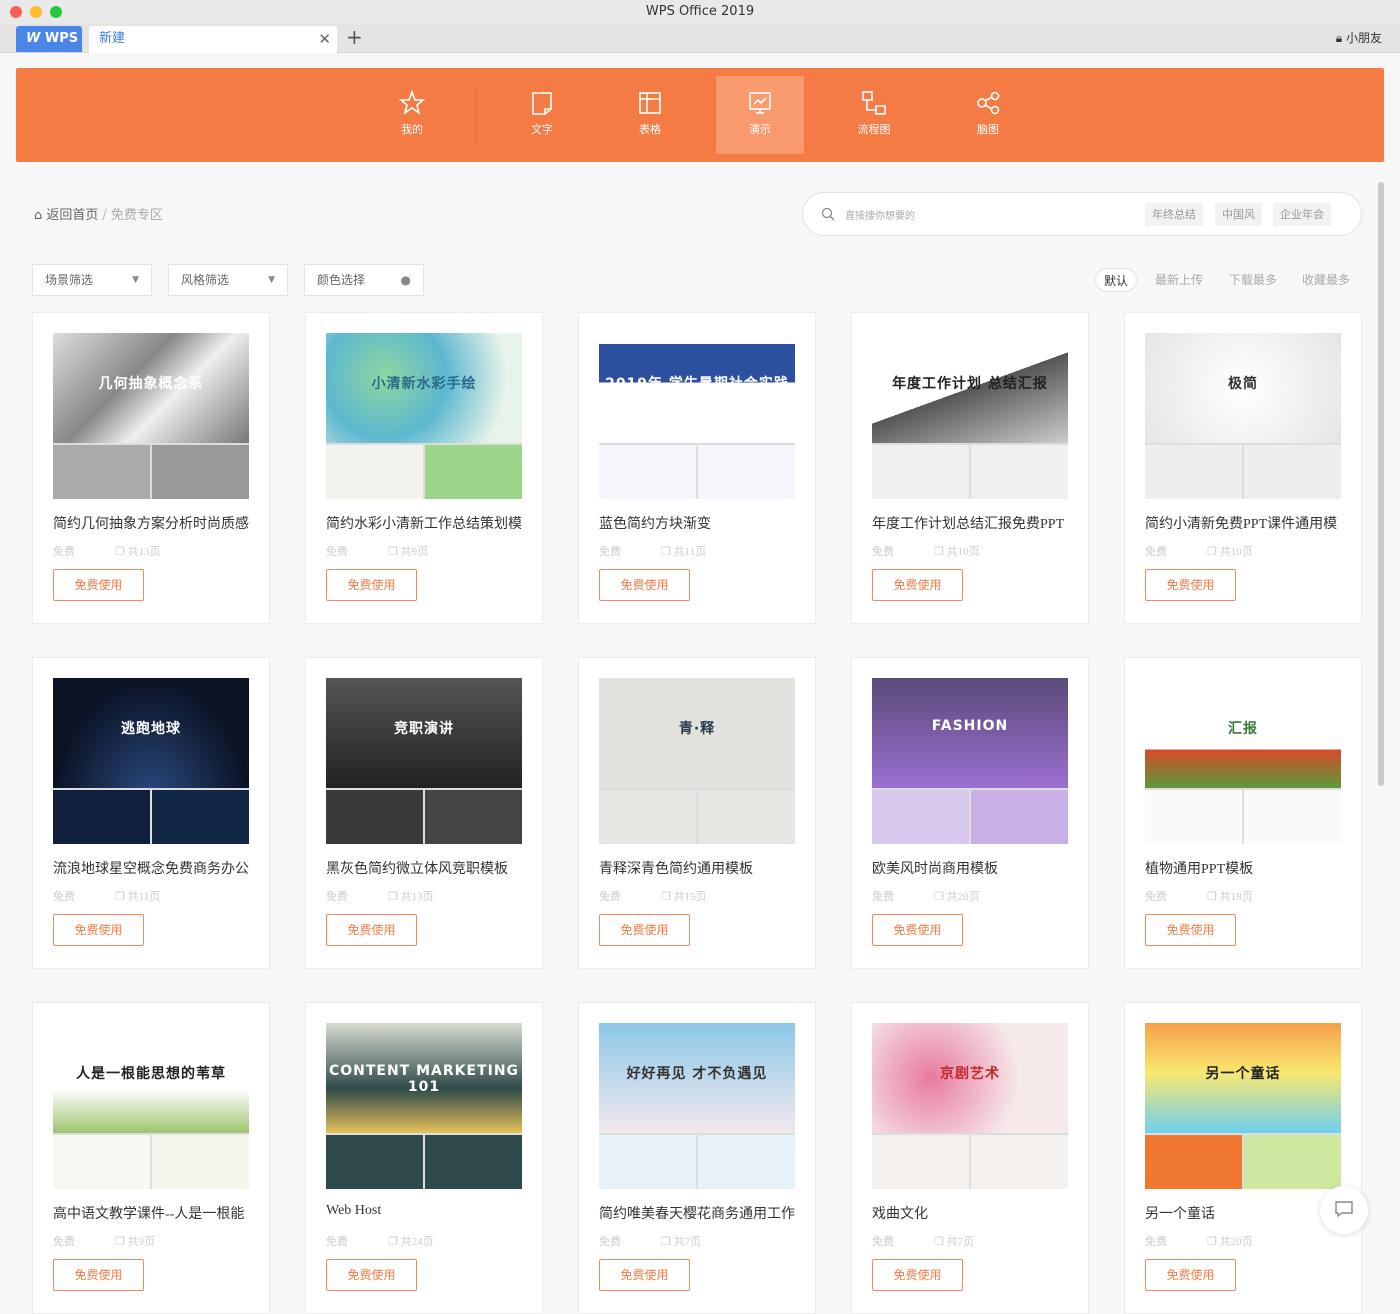 The image size is (1400, 1314). What do you see at coordinates (417, 897) in the screenshot?
I see `page-count-text: 共13页` at bounding box center [417, 897].